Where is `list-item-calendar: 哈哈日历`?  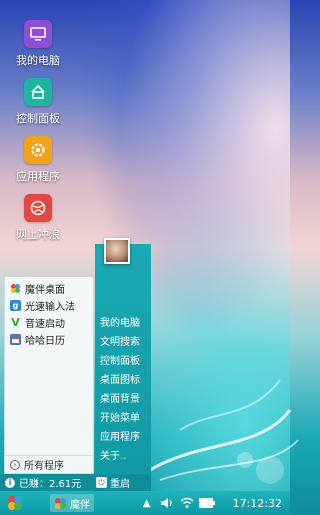
list-item-calendar: 哈哈日历 is located at coordinates (49, 339).